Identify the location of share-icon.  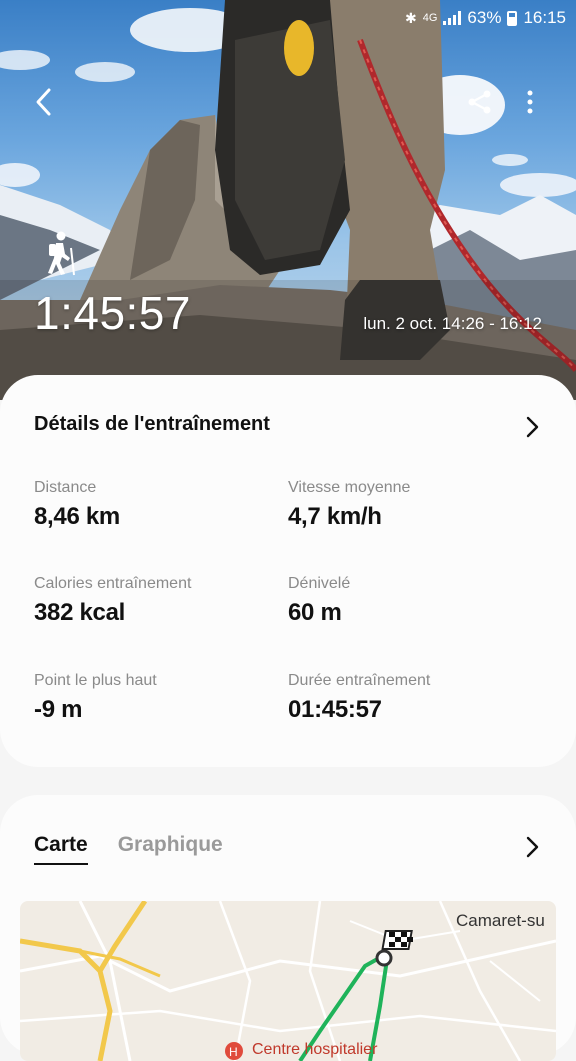
(479, 102).